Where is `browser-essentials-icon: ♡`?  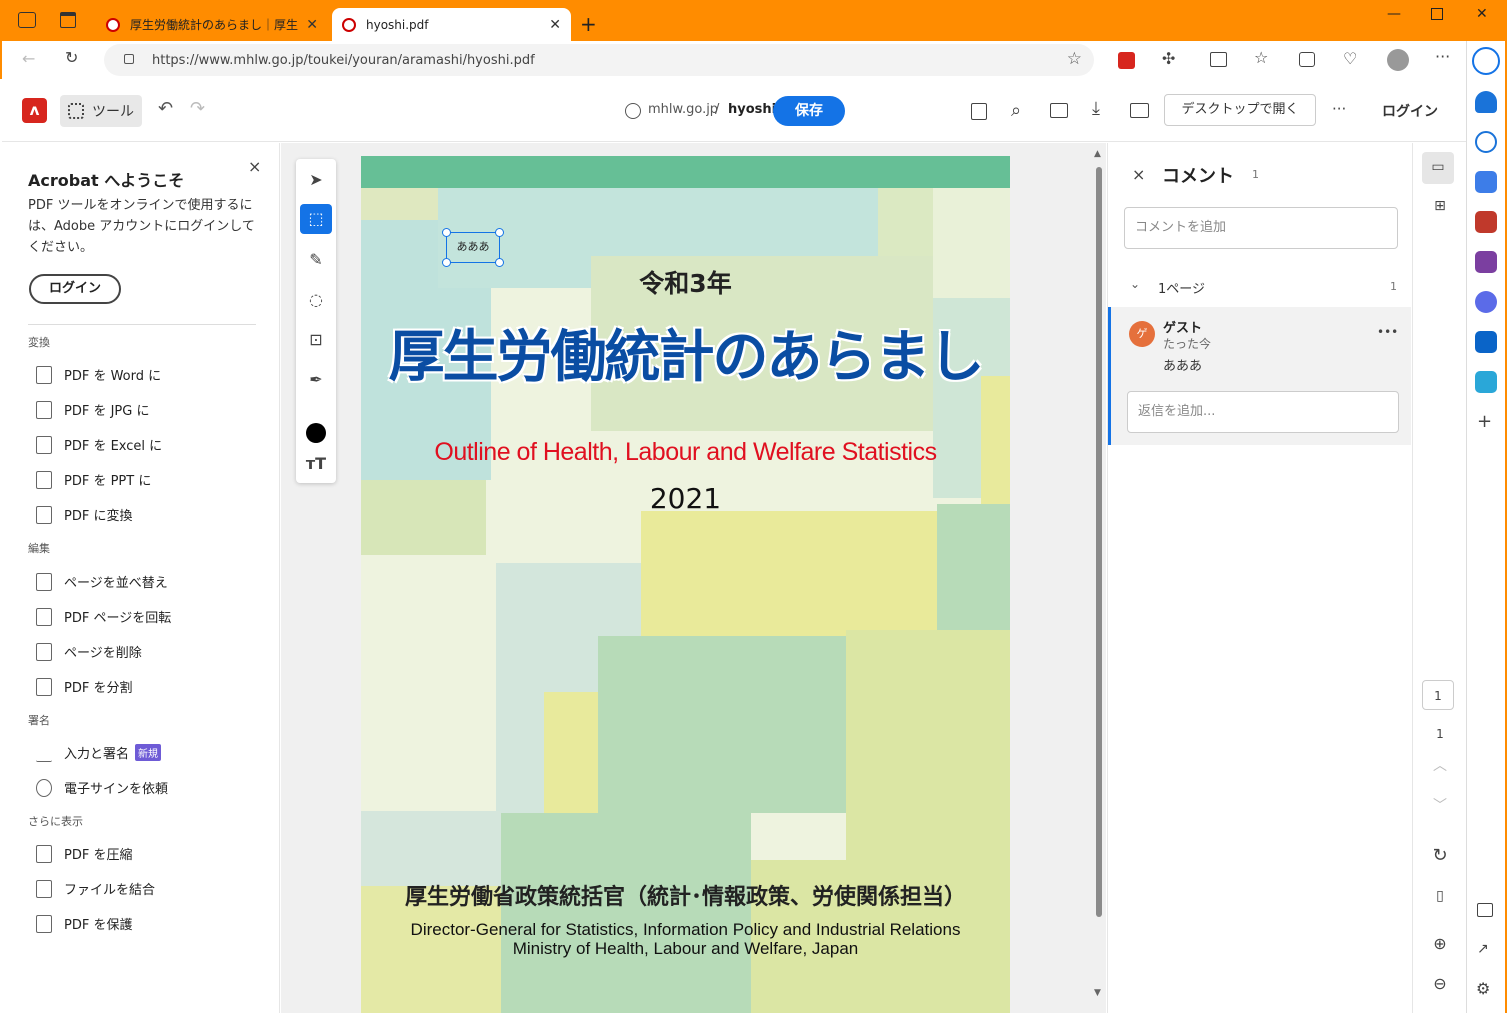
browser-essentials-icon: ♡ is located at coordinates (1350, 58).